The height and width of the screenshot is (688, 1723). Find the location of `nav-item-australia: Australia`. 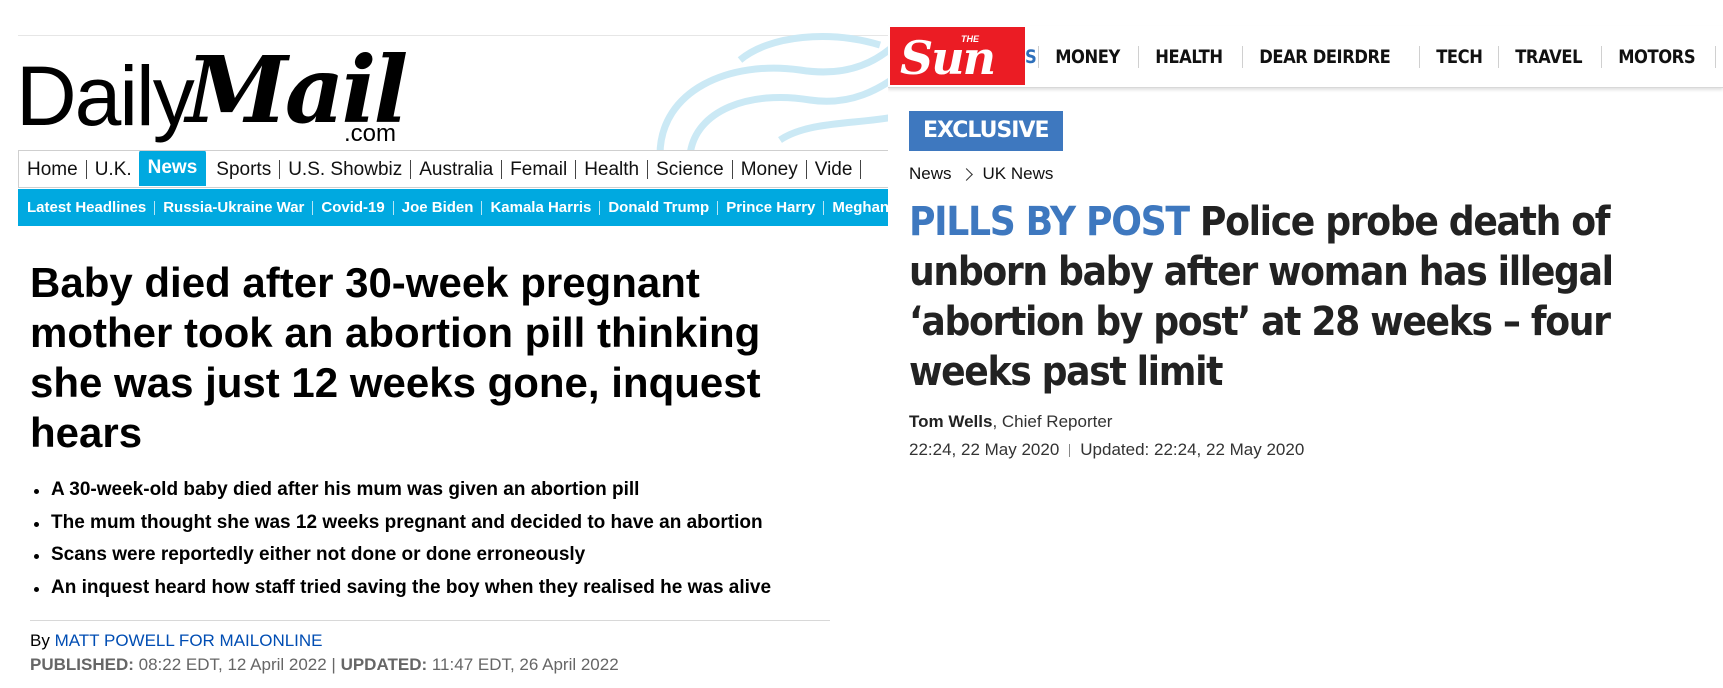

nav-item-australia: Australia is located at coordinates (457, 169).